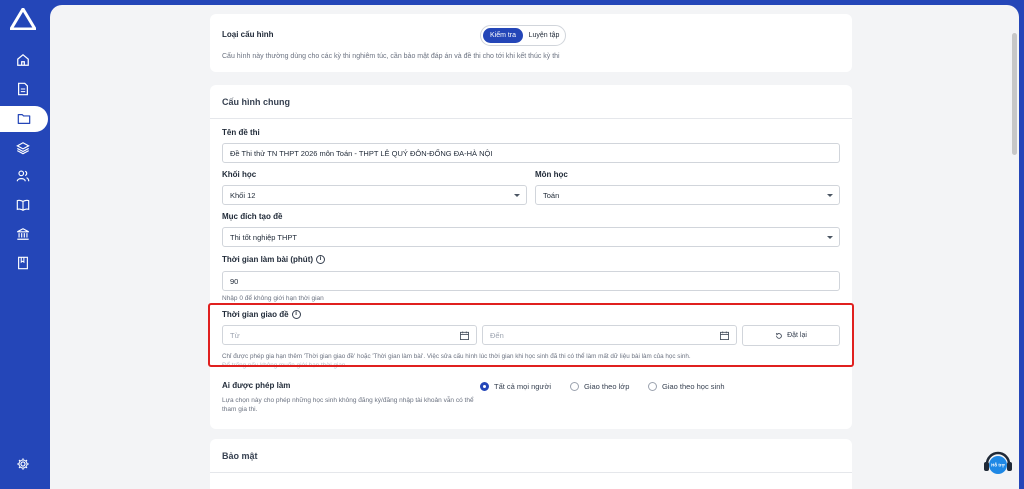 The width and height of the screenshot is (1024, 489). What do you see at coordinates (497, 335) in the screenshot?
I see `assign-to-placeholder: Đến` at bounding box center [497, 335].